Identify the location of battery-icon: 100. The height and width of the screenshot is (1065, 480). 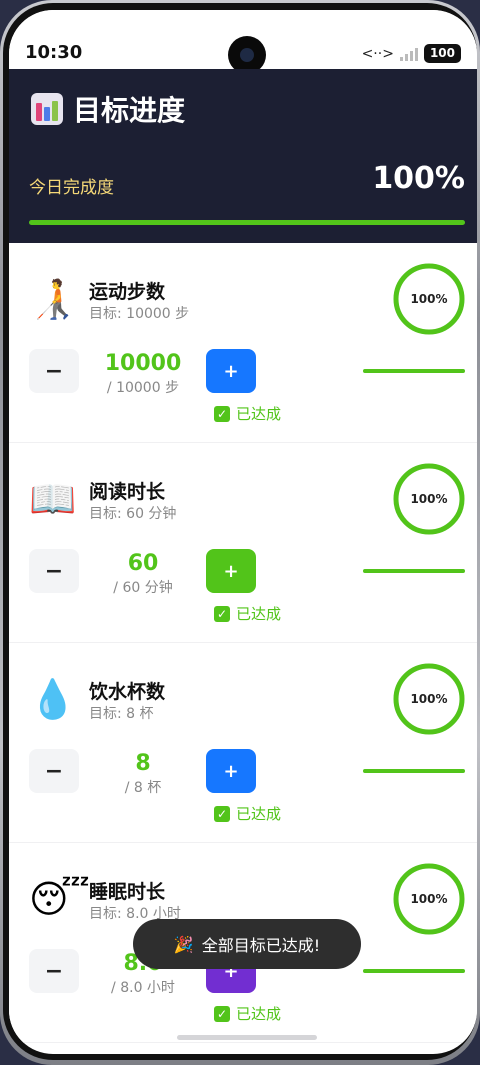
(442, 53).